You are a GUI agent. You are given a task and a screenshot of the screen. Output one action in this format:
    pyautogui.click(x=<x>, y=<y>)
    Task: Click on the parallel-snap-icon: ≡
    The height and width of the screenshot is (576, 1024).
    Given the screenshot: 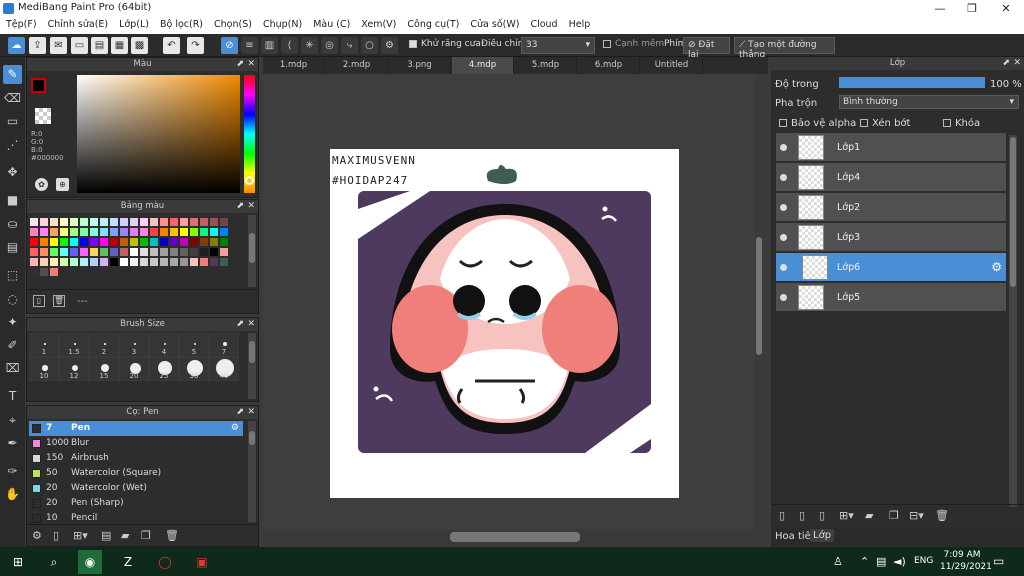 What is the action you would take?
    pyautogui.click(x=249, y=45)
    